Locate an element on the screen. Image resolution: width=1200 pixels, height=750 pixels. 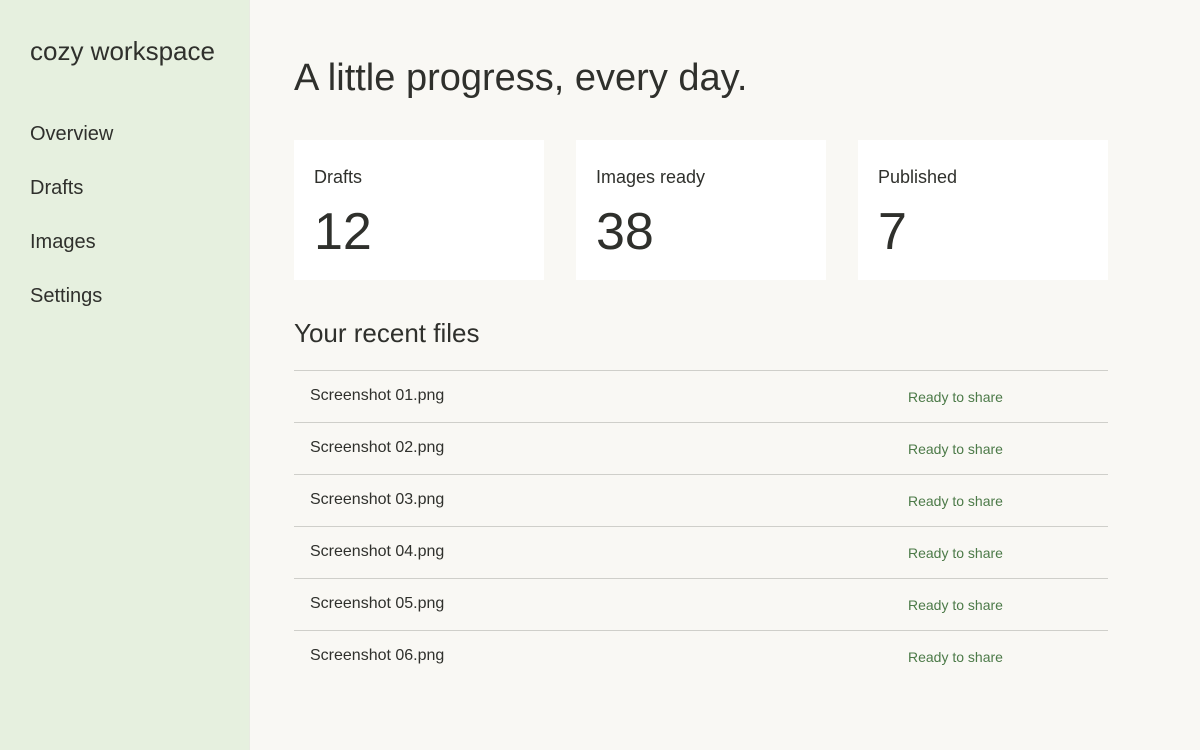
recent-files-title: Your recent files is located at coordinates (387, 333).